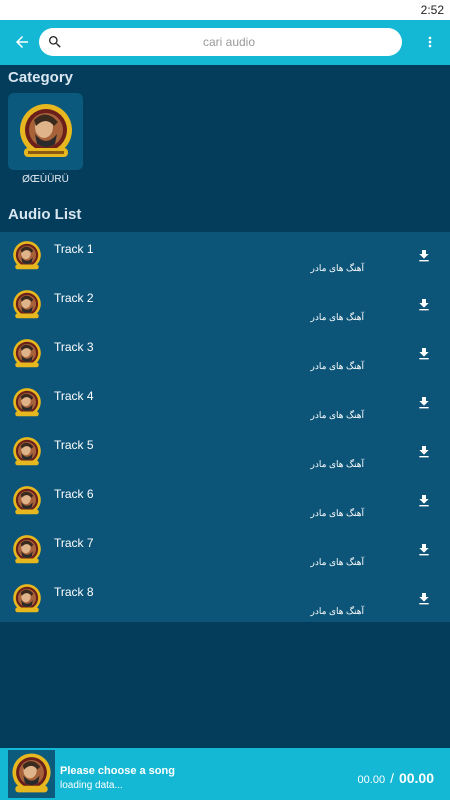 This screenshot has width=450, height=800. Describe the element at coordinates (45, 214) in the screenshot. I see `audio-list-heading: Audio List` at that location.